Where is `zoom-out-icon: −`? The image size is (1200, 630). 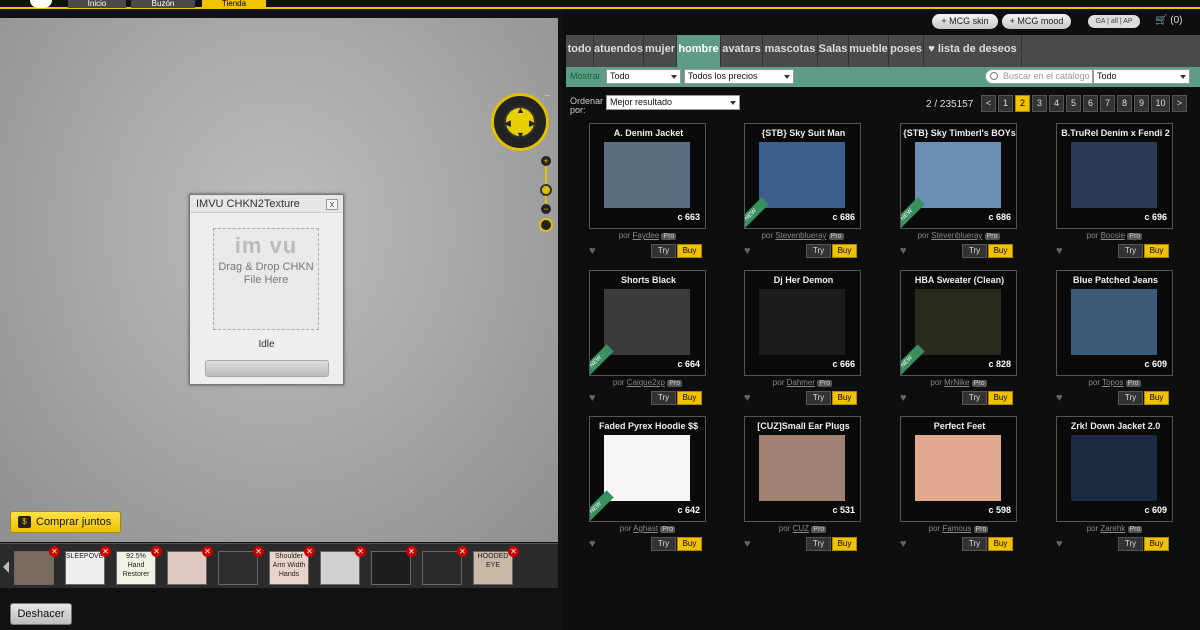
zoom-out-icon: − is located at coordinates (546, 209).